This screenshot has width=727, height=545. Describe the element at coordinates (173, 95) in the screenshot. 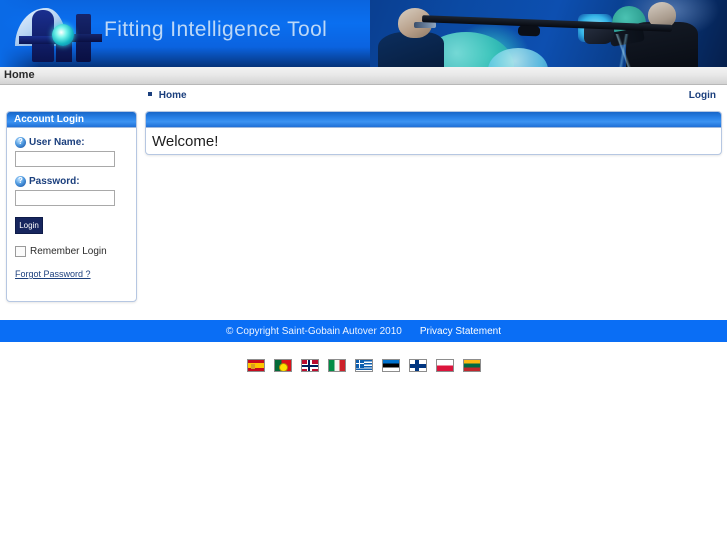

I see `breadcrumb-item-home: Home` at that location.